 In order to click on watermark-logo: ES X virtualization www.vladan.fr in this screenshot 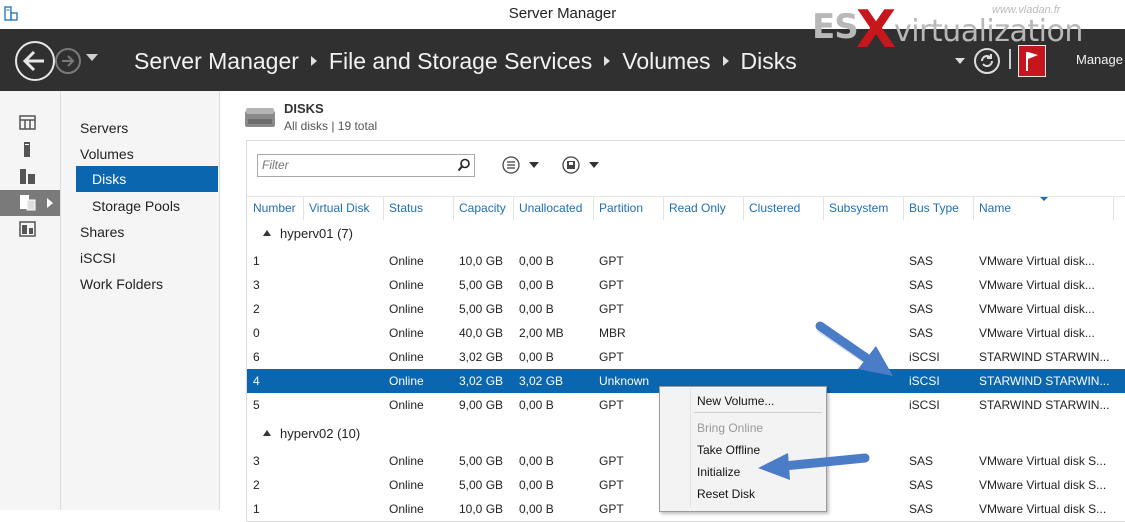, I will do `click(964, 30)`.